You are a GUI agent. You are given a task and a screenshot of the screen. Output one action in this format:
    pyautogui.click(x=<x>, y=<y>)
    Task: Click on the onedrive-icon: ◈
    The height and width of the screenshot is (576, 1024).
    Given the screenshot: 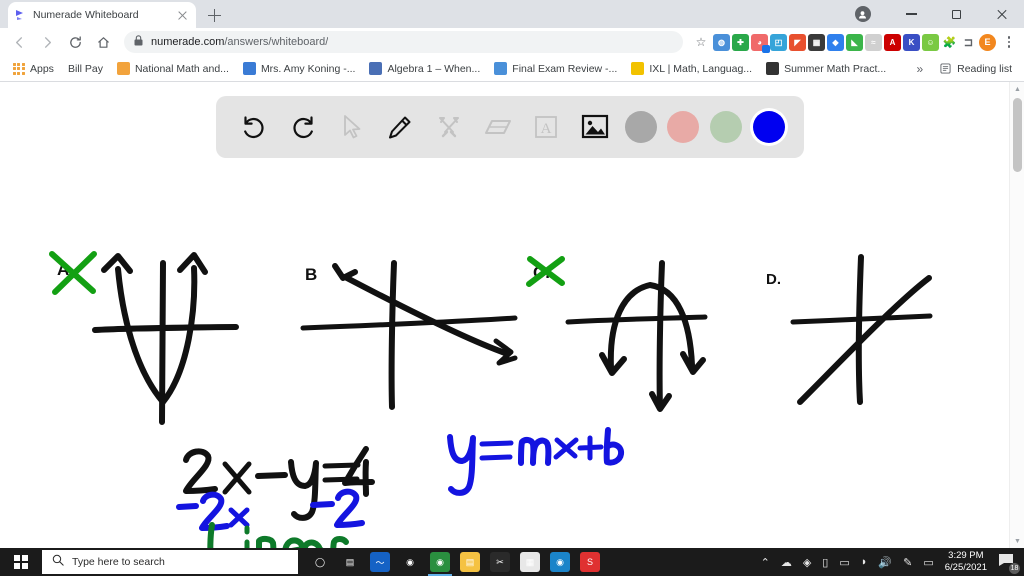 What is the action you would take?
    pyautogui.click(x=807, y=562)
    